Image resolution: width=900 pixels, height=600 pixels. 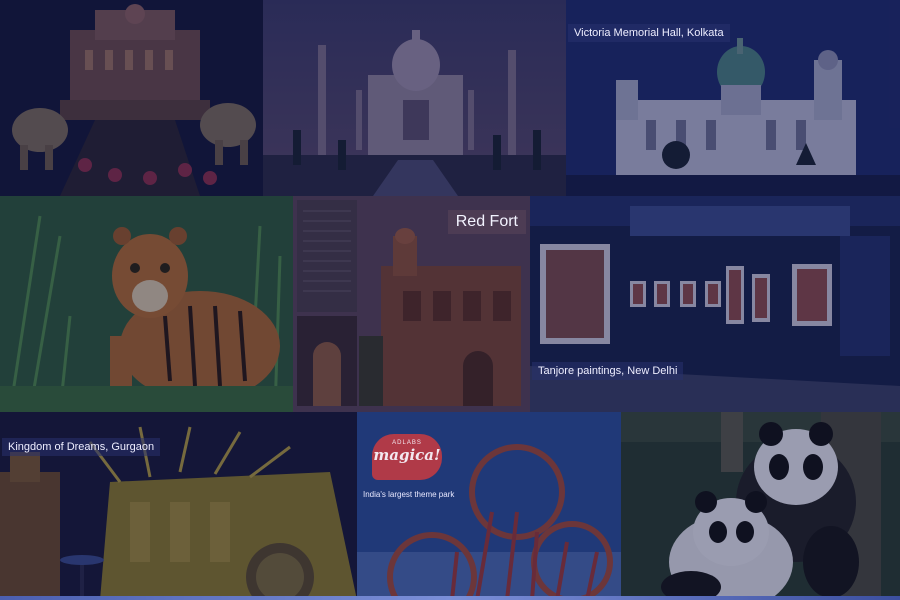 I want to click on imagica-logo: ADLABS magica!, so click(x=407, y=457).